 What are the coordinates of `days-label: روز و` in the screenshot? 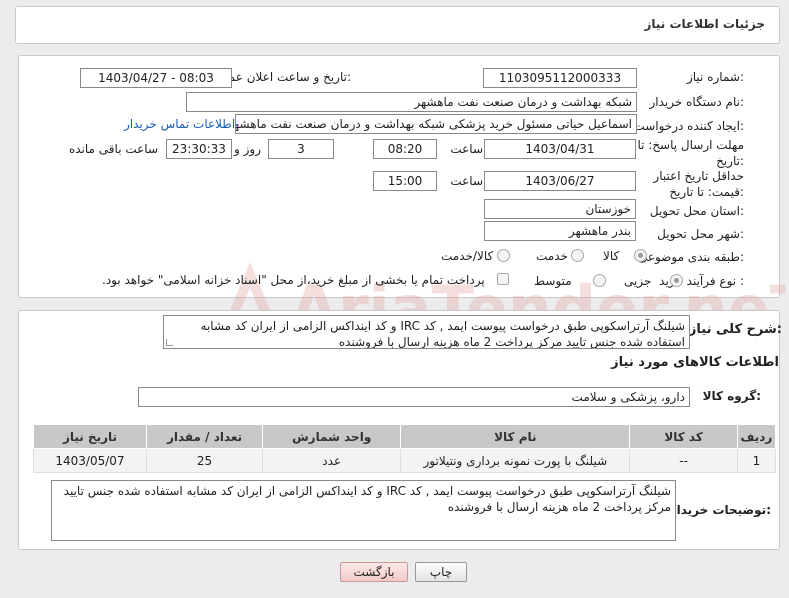 It's located at (247, 149).